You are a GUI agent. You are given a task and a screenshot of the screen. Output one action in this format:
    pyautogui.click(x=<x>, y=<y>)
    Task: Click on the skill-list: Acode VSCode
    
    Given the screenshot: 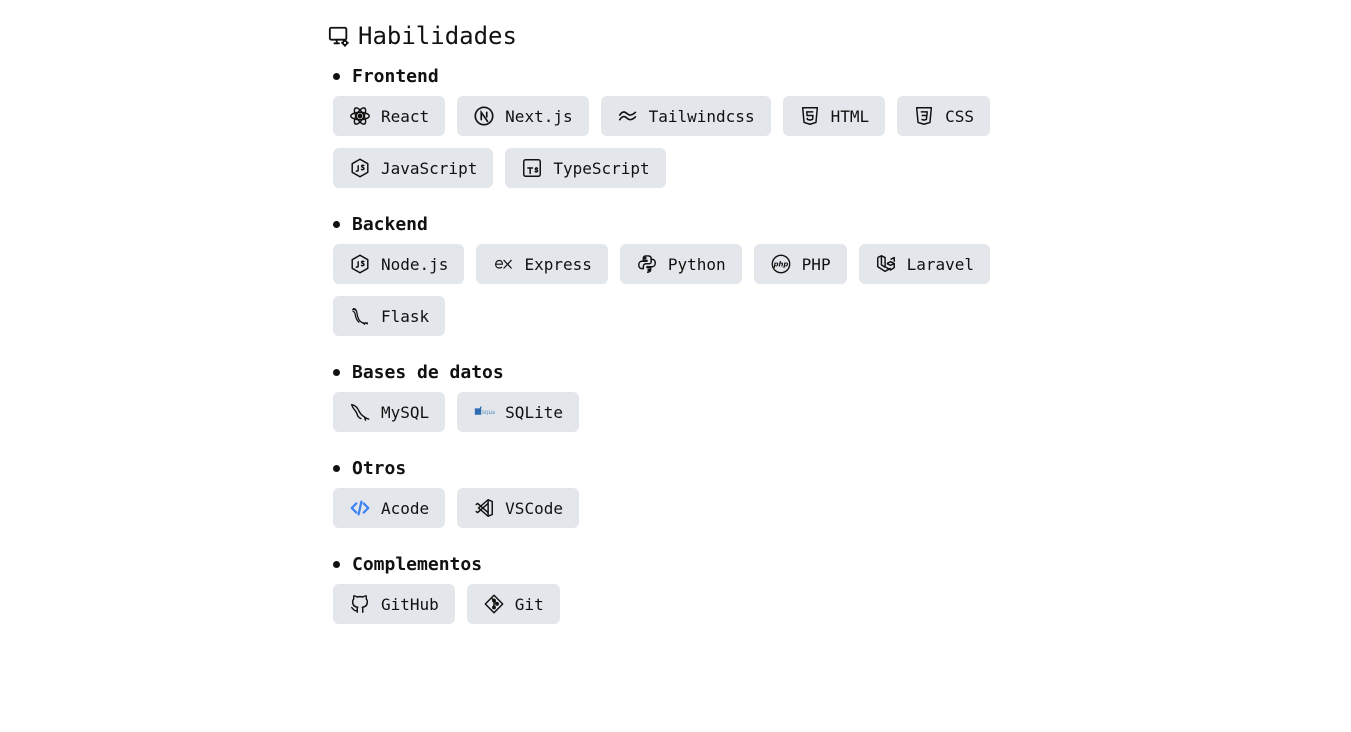 What is the action you would take?
    pyautogui.click(x=663, y=508)
    